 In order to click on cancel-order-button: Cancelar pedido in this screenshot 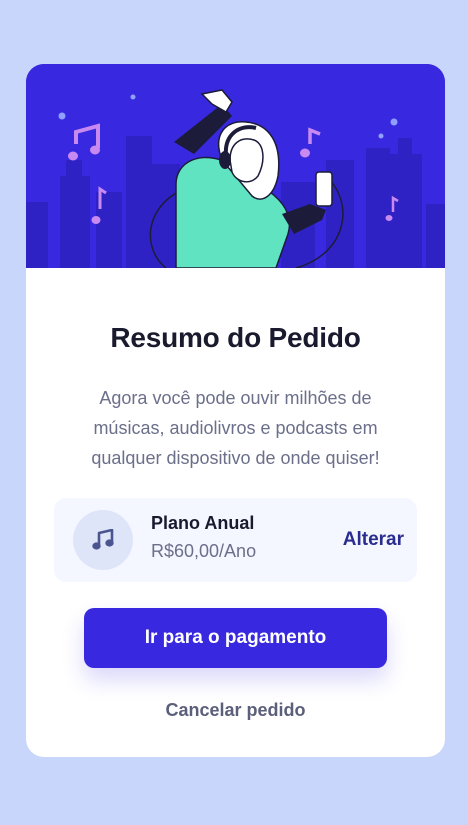, I will do `click(235, 710)`.